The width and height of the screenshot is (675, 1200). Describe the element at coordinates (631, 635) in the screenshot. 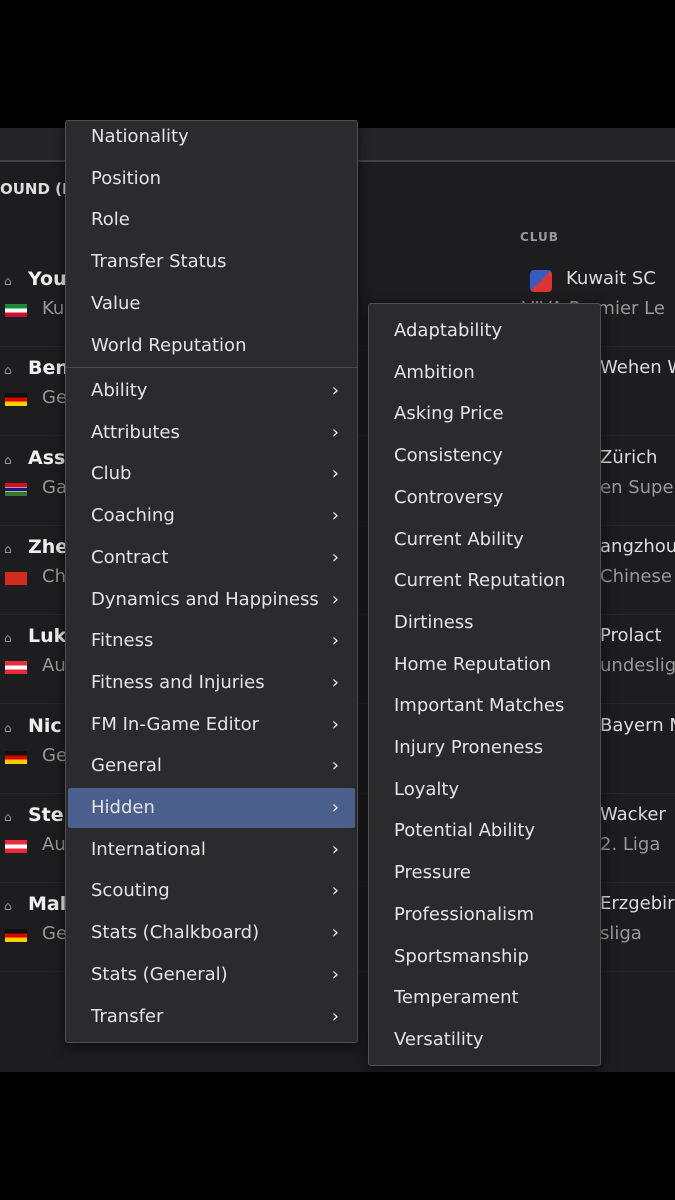

I see `club-name: Prolact` at that location.